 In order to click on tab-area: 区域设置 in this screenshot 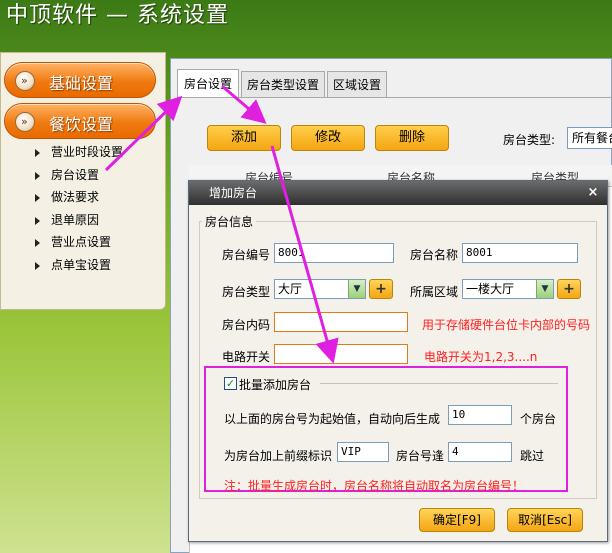, I will do `click(357, 84)`.